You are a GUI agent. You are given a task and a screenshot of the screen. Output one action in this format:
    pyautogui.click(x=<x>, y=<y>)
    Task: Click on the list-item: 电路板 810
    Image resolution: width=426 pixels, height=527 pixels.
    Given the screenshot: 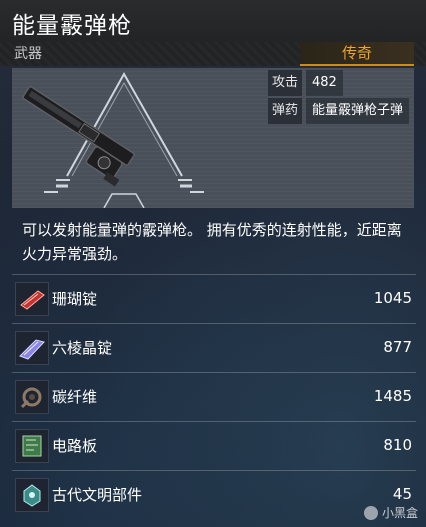 What is the action you would take?
    pyautogui.click(x=214, y=445)
    